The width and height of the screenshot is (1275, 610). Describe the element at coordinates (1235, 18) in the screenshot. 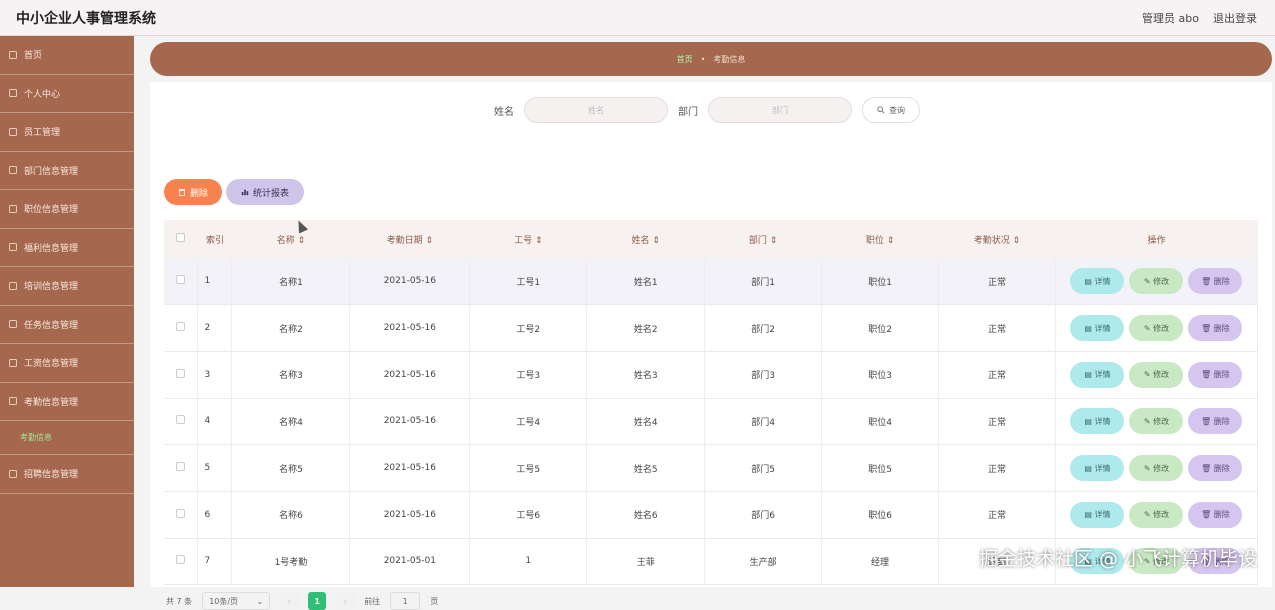

I see `logout-link: 退出登录` at that location.